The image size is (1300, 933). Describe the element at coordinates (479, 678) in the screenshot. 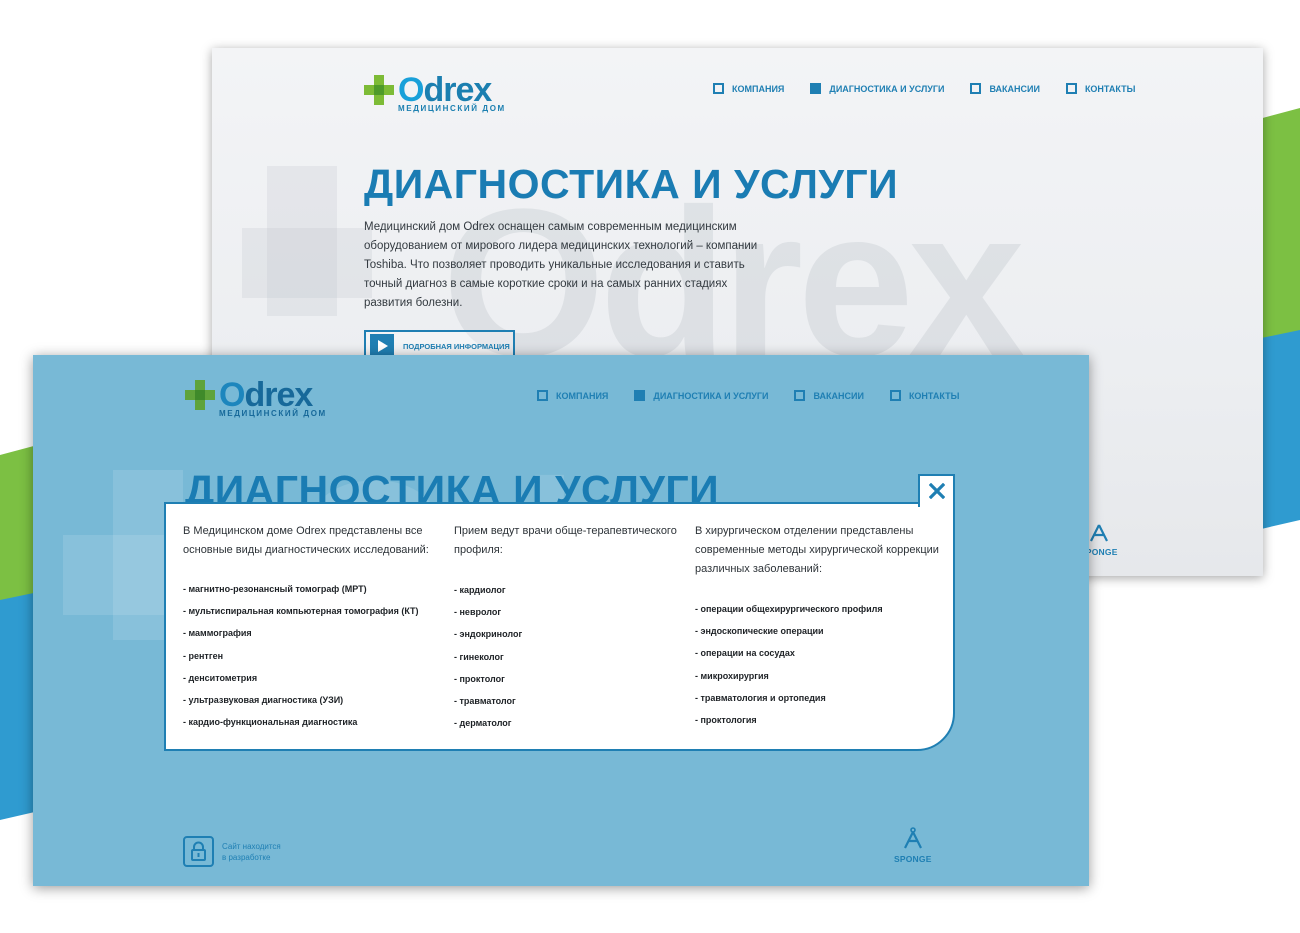

I see `list-item: - проктолог` at that location.